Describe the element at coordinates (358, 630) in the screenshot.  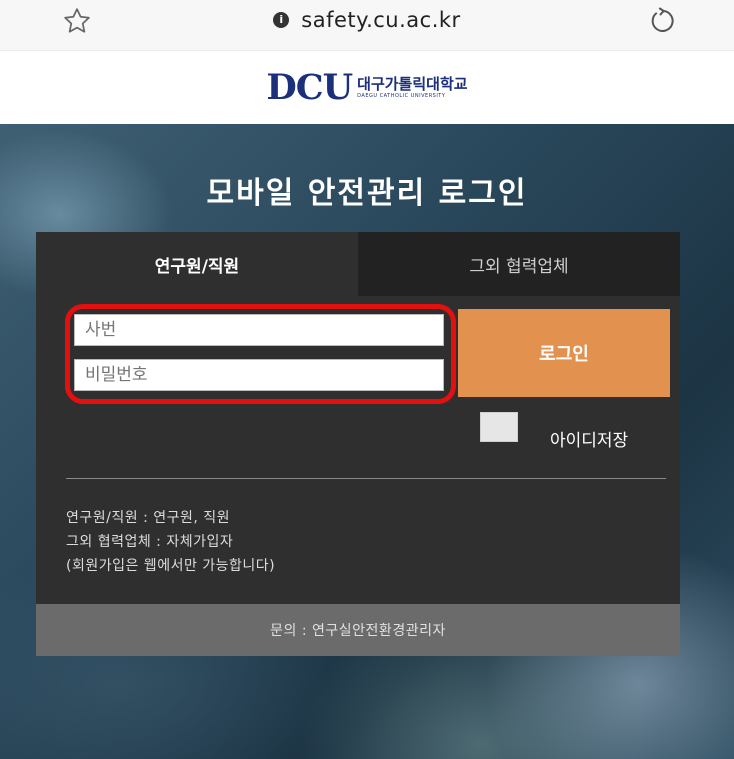
I see `contact-footer: 문의 : 연구실안전환경관리자` at that location.